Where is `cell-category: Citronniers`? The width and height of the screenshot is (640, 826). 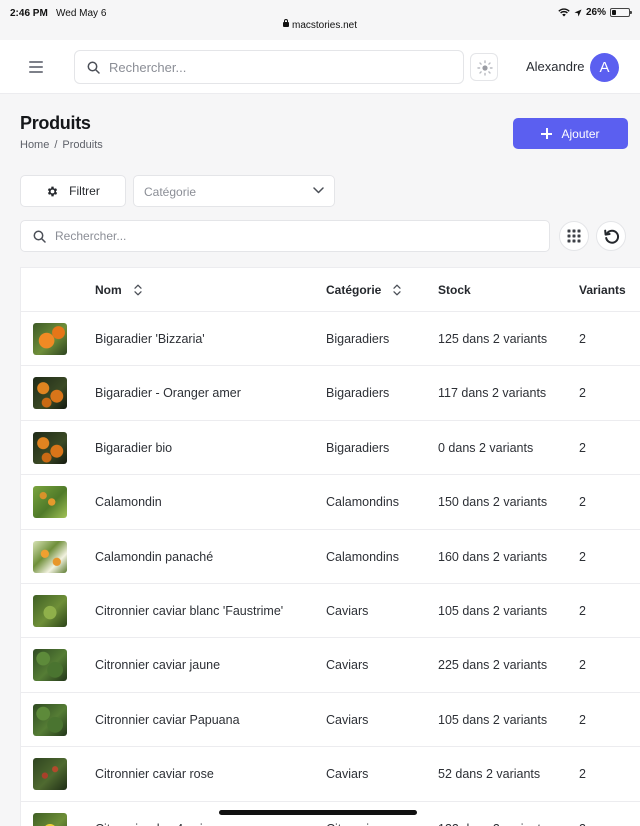
cell-category: Citronniers is located at coordinates (356, 824).